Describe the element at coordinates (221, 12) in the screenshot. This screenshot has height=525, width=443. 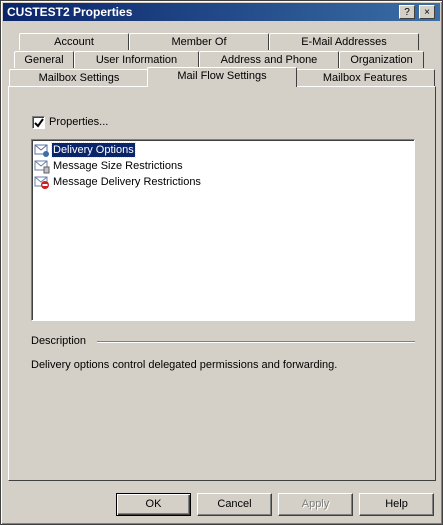
I see `title-bar: CUSTEST2 Properties ? ×` at that location.